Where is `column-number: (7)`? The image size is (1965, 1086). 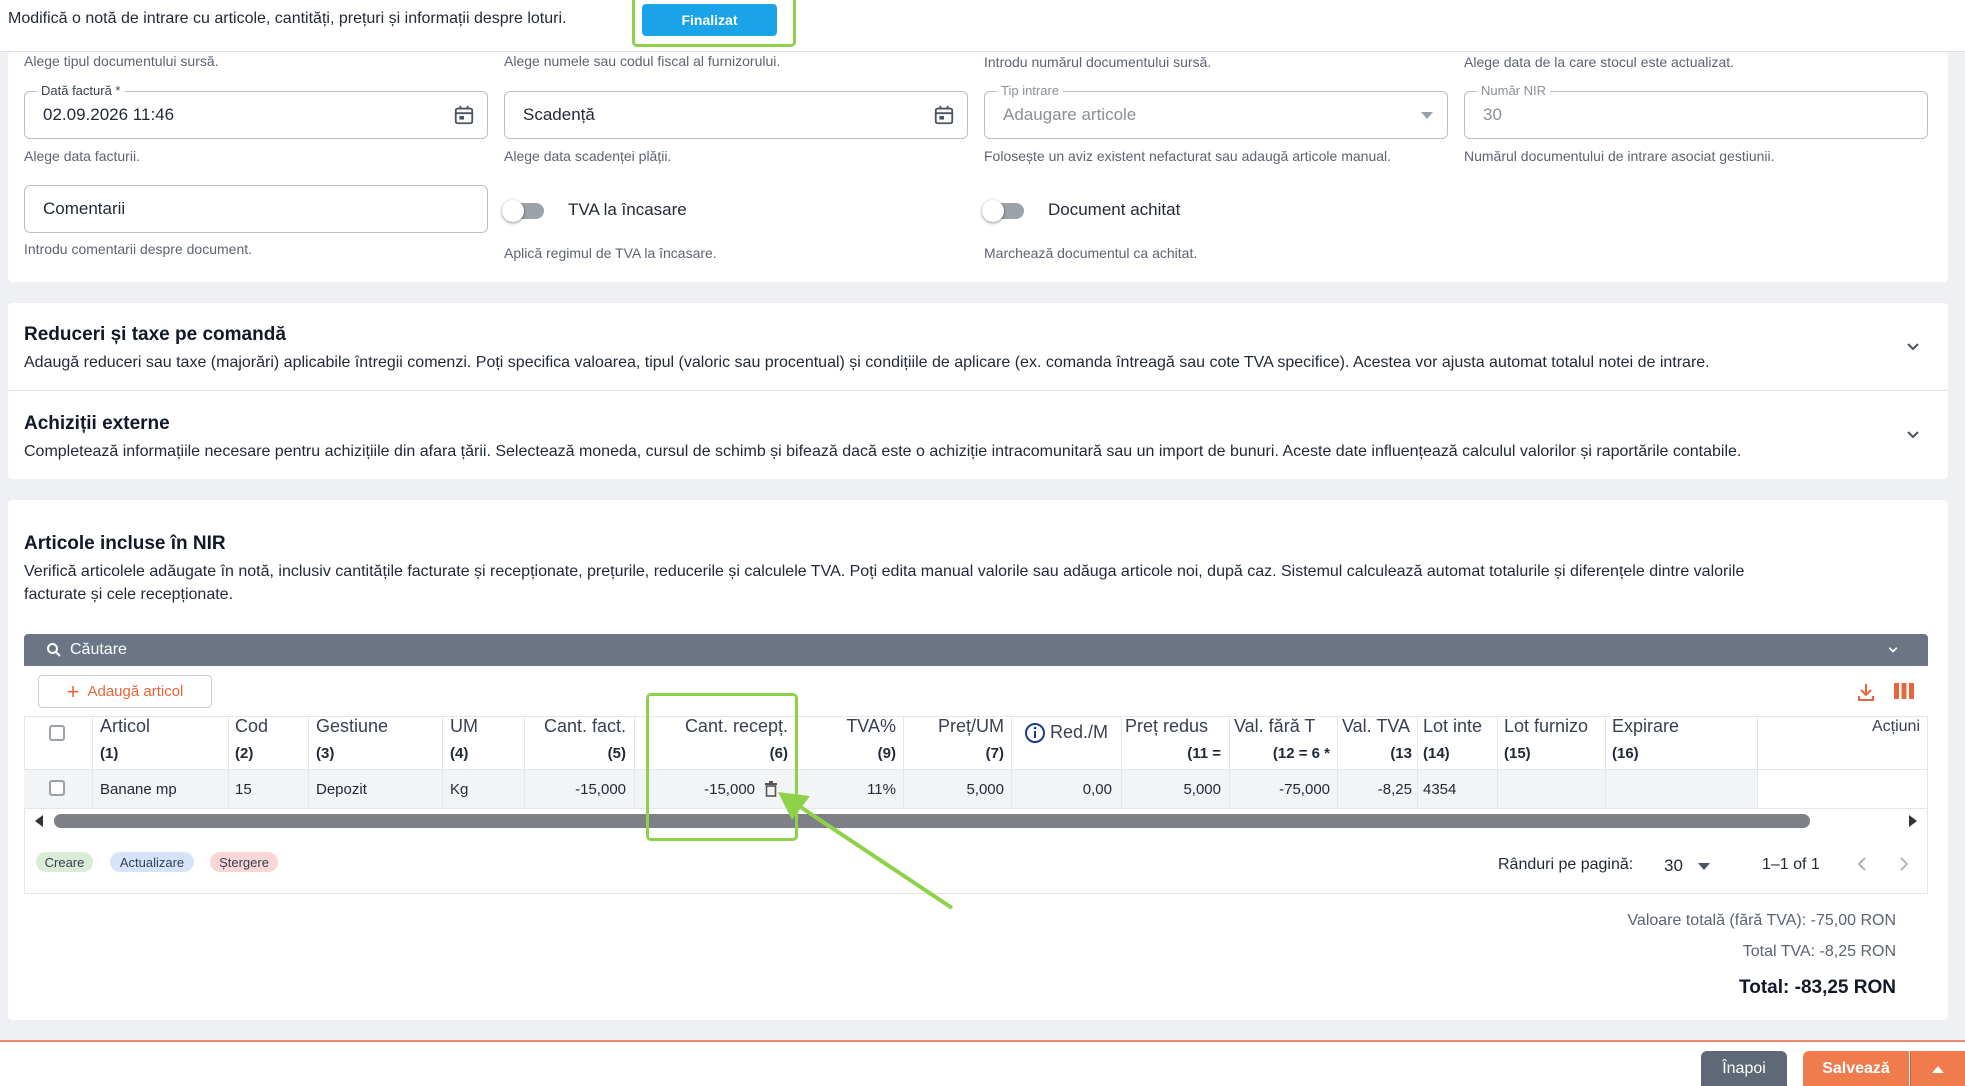 column-number: (7) is located at coordinates (994, 753).